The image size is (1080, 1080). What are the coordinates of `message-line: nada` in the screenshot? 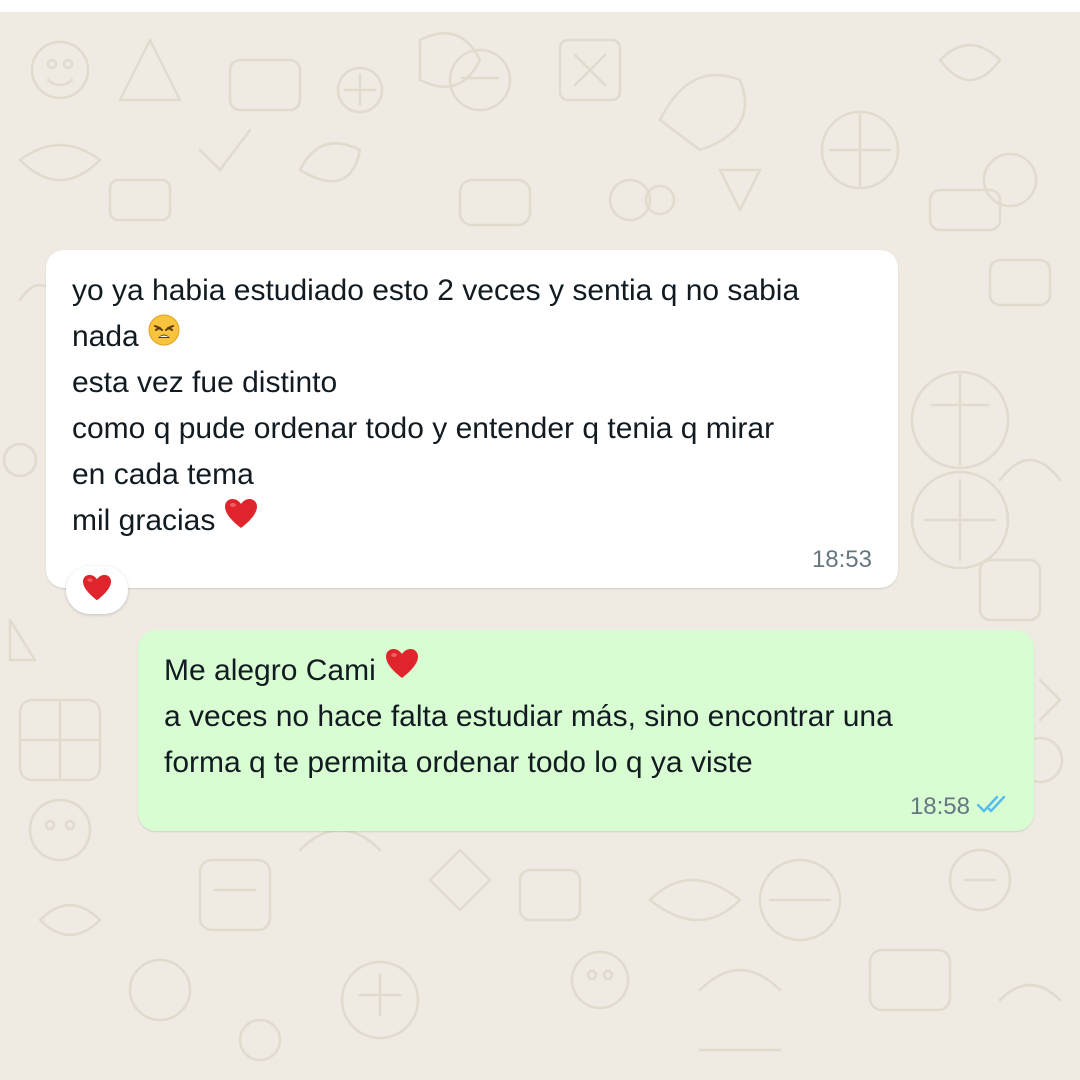 It's located at (472, 337).